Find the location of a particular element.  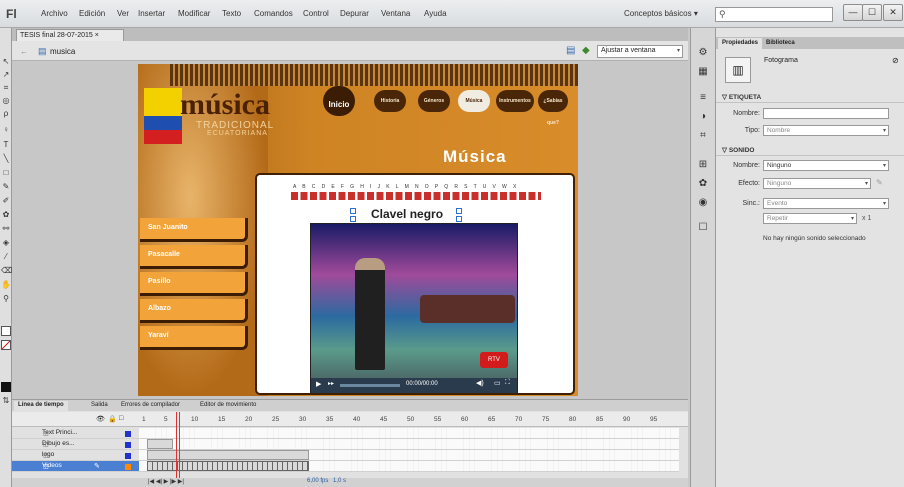

repeat-count: x 1 is located at coordinates (866, 218).